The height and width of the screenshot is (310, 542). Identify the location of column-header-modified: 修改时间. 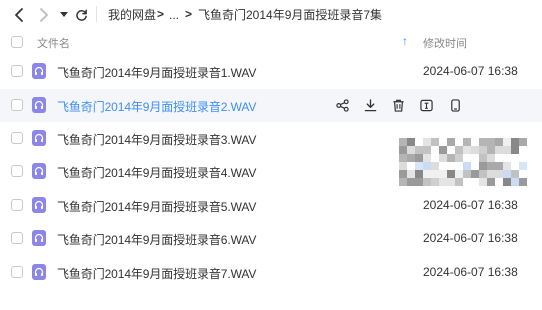
(445, 43).